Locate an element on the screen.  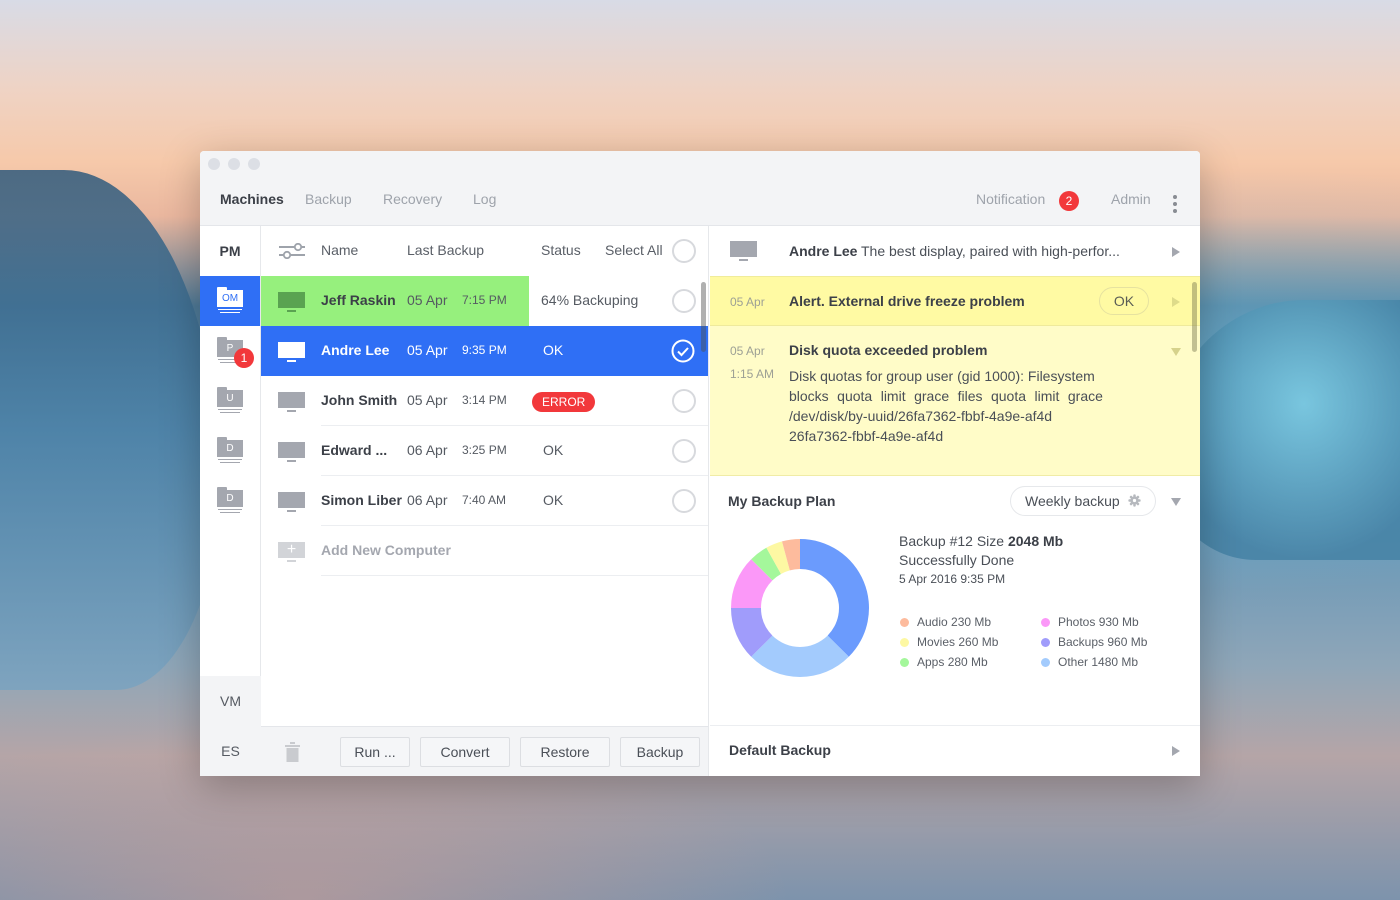
close-window-button is located at coordinates (214, 164).